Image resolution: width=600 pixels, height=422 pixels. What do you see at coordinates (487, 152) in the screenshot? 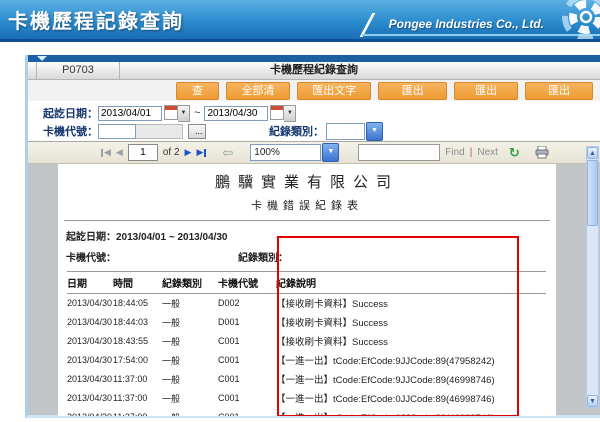
I see `next-link: Next` at bounding box center [487, 152].